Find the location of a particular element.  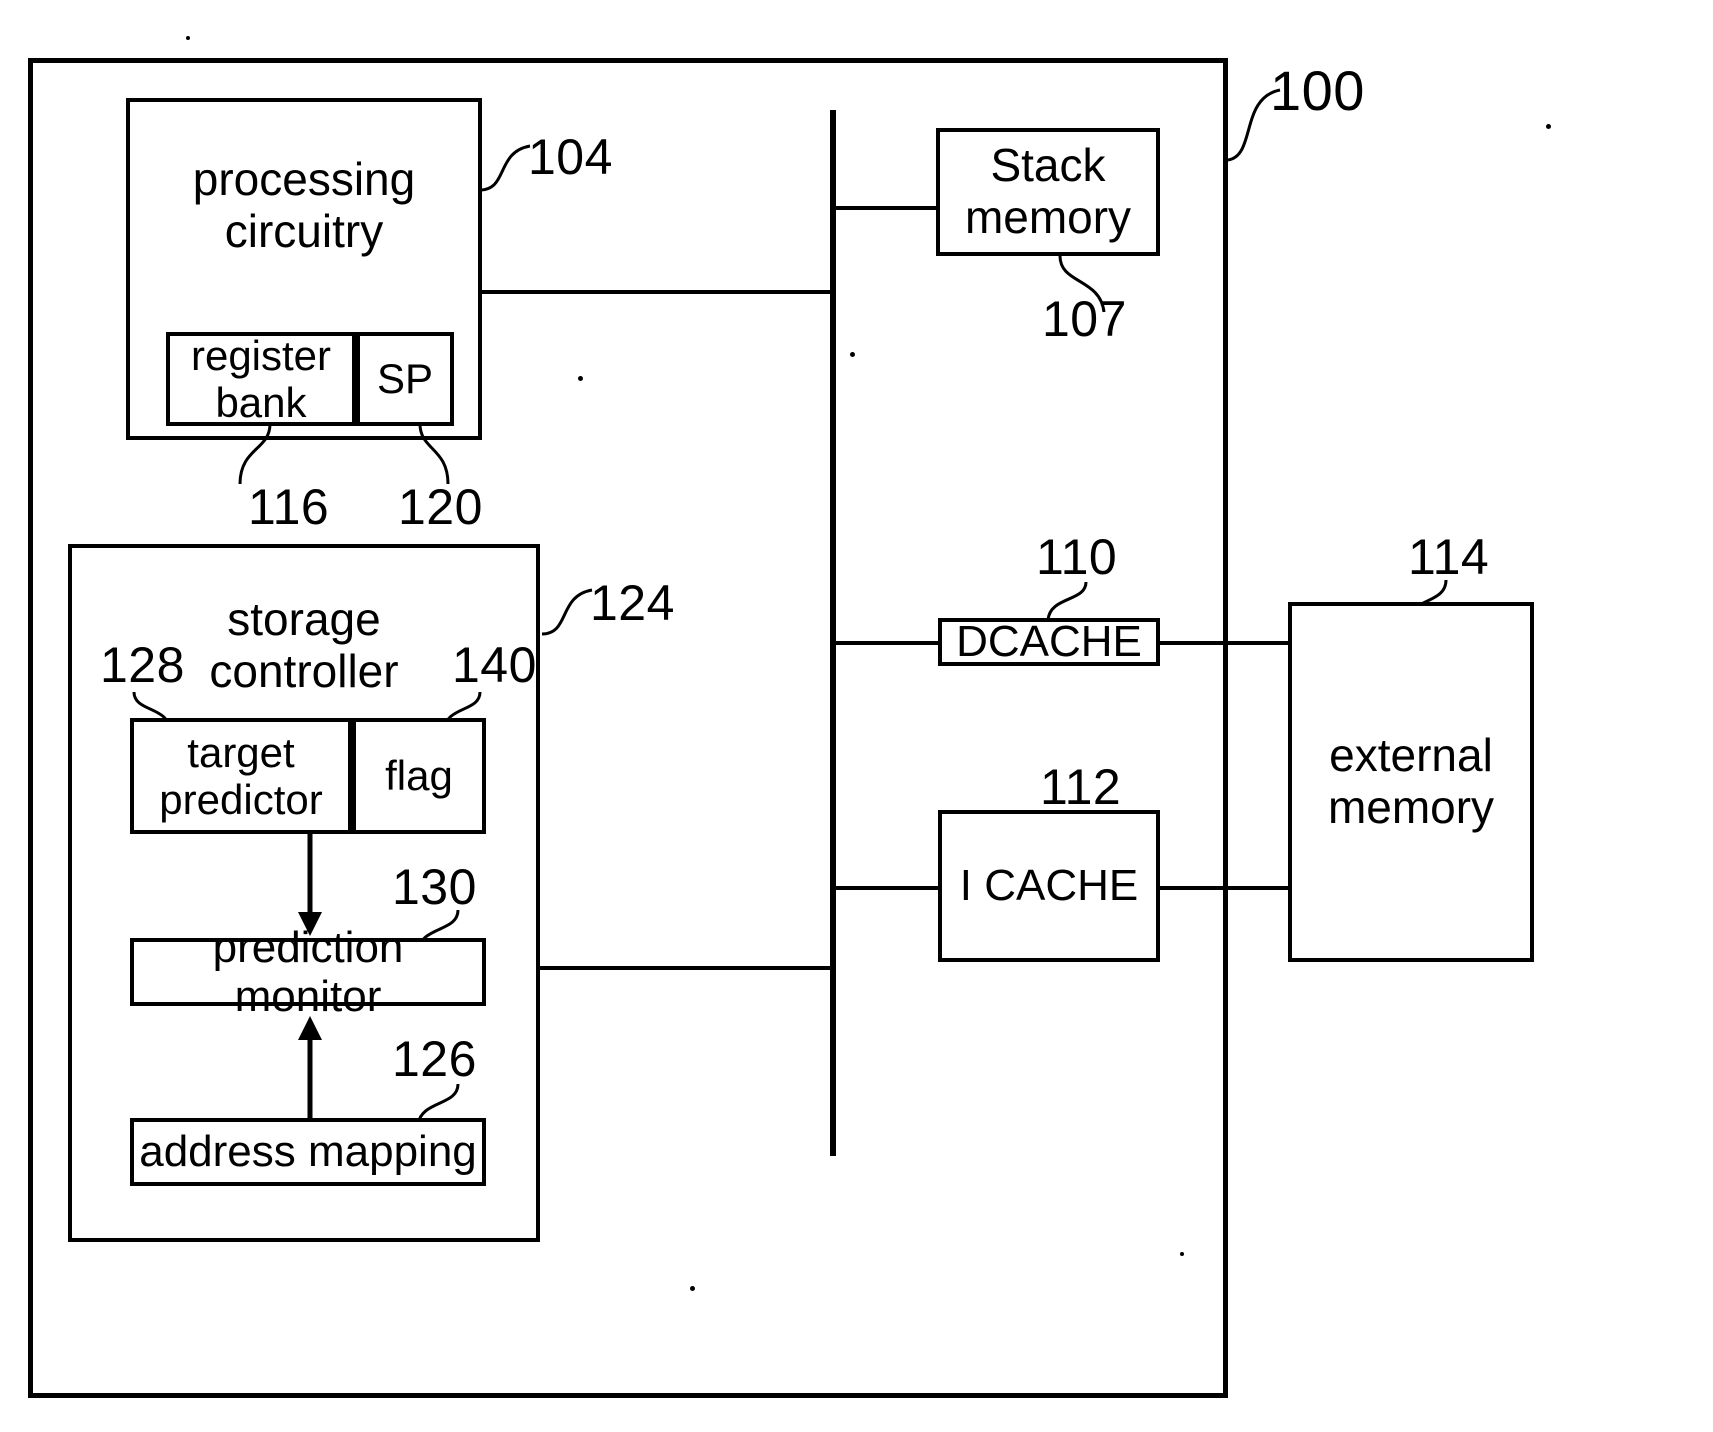

dcache-to-external-memory-line is located at coordinates (1224, 643).